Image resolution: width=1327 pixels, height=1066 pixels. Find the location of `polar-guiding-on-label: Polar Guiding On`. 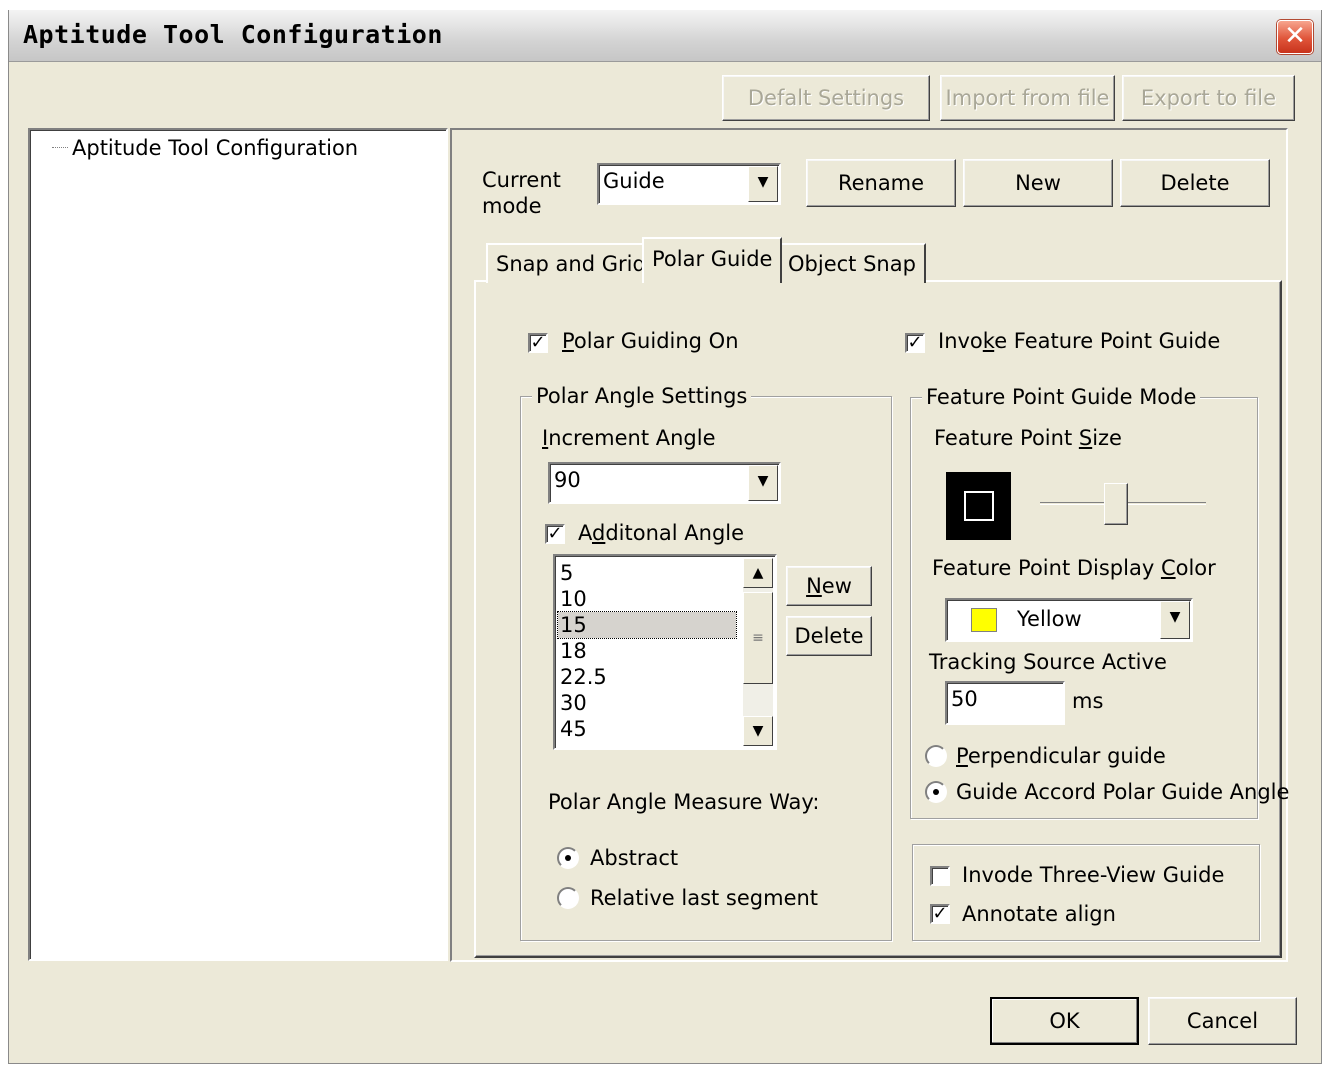

polar-guiding-on-label: Polar Guiding On is located at coordinates (650, 341).